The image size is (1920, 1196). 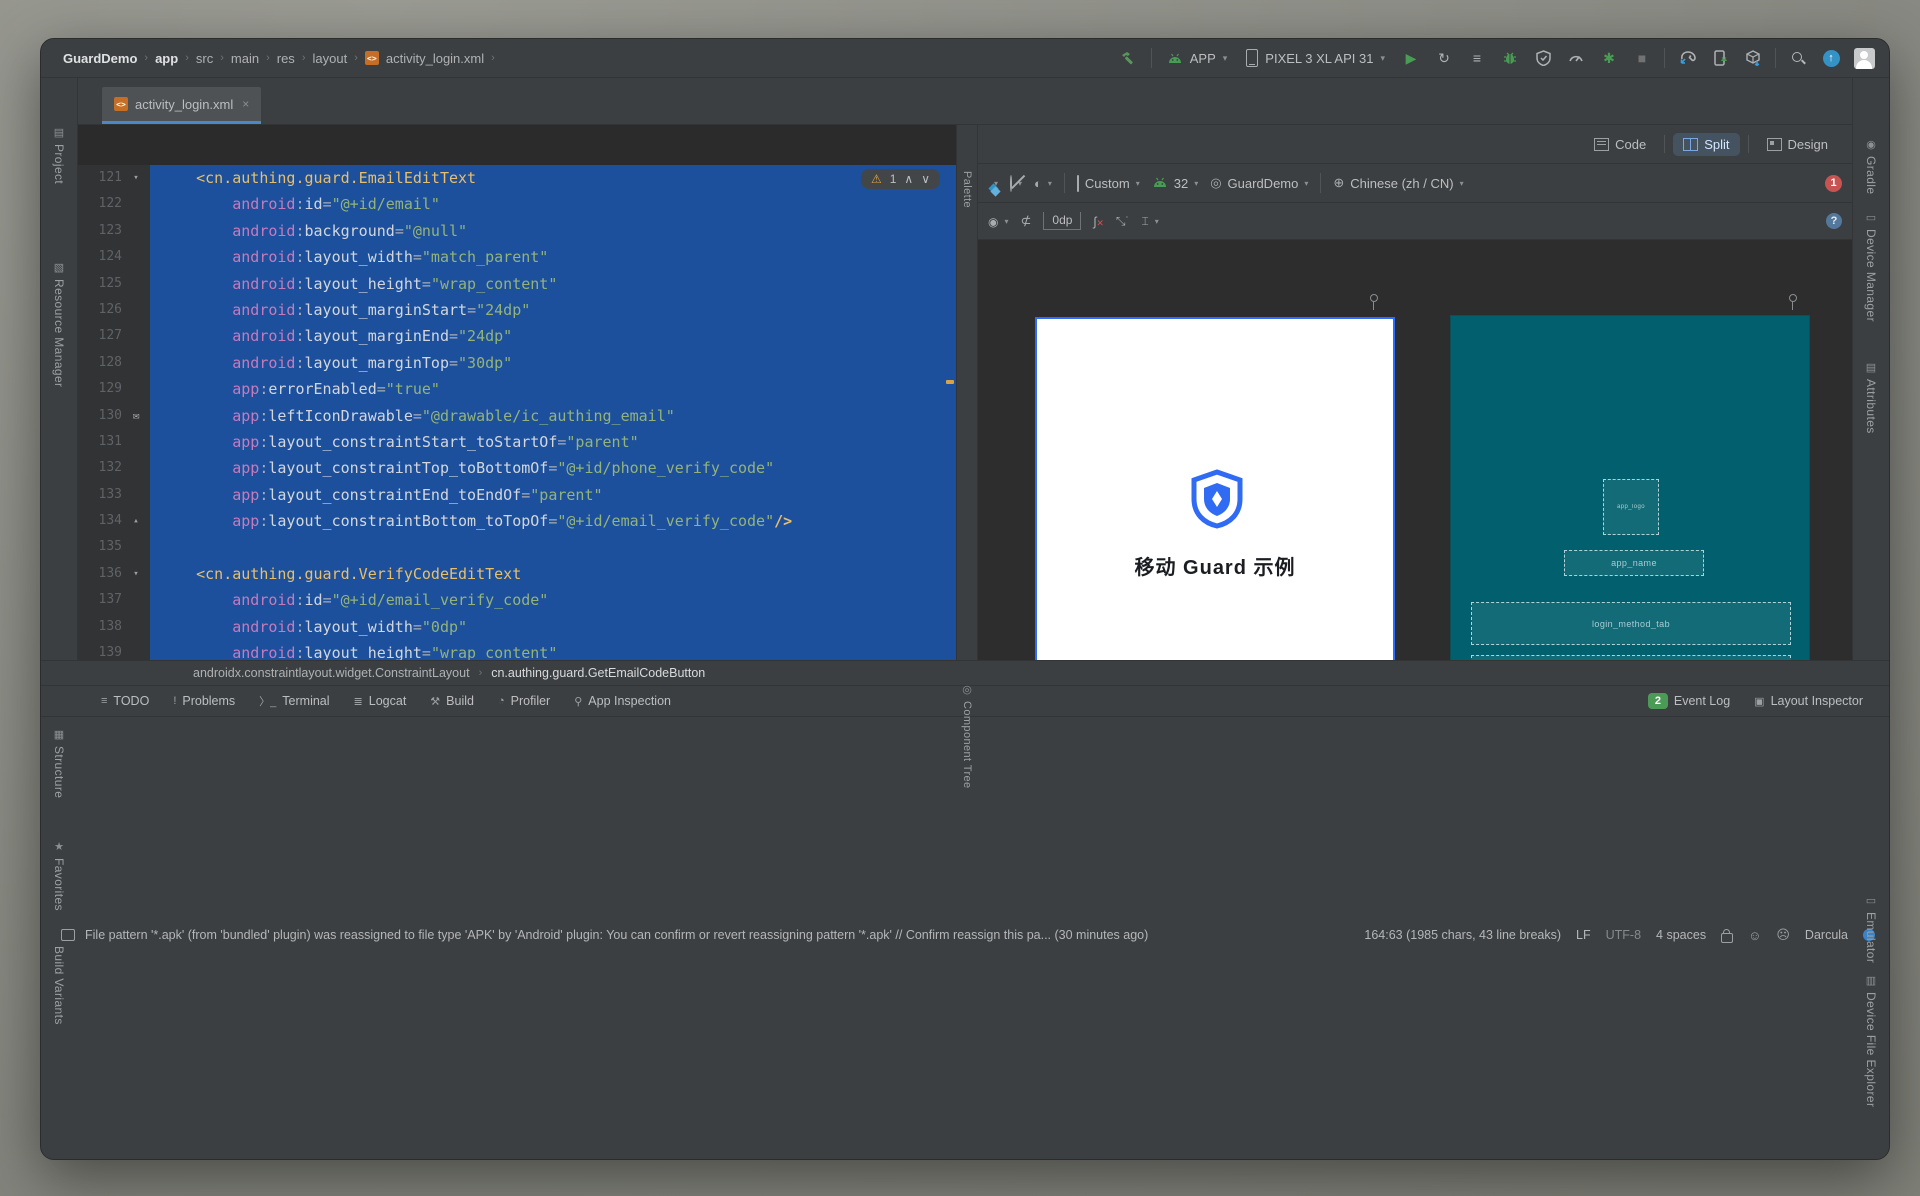 I want to click on xml-breadcrumb-item: cn.authing.guard.GetEmailCodeButton, so click(x=598, y=673).